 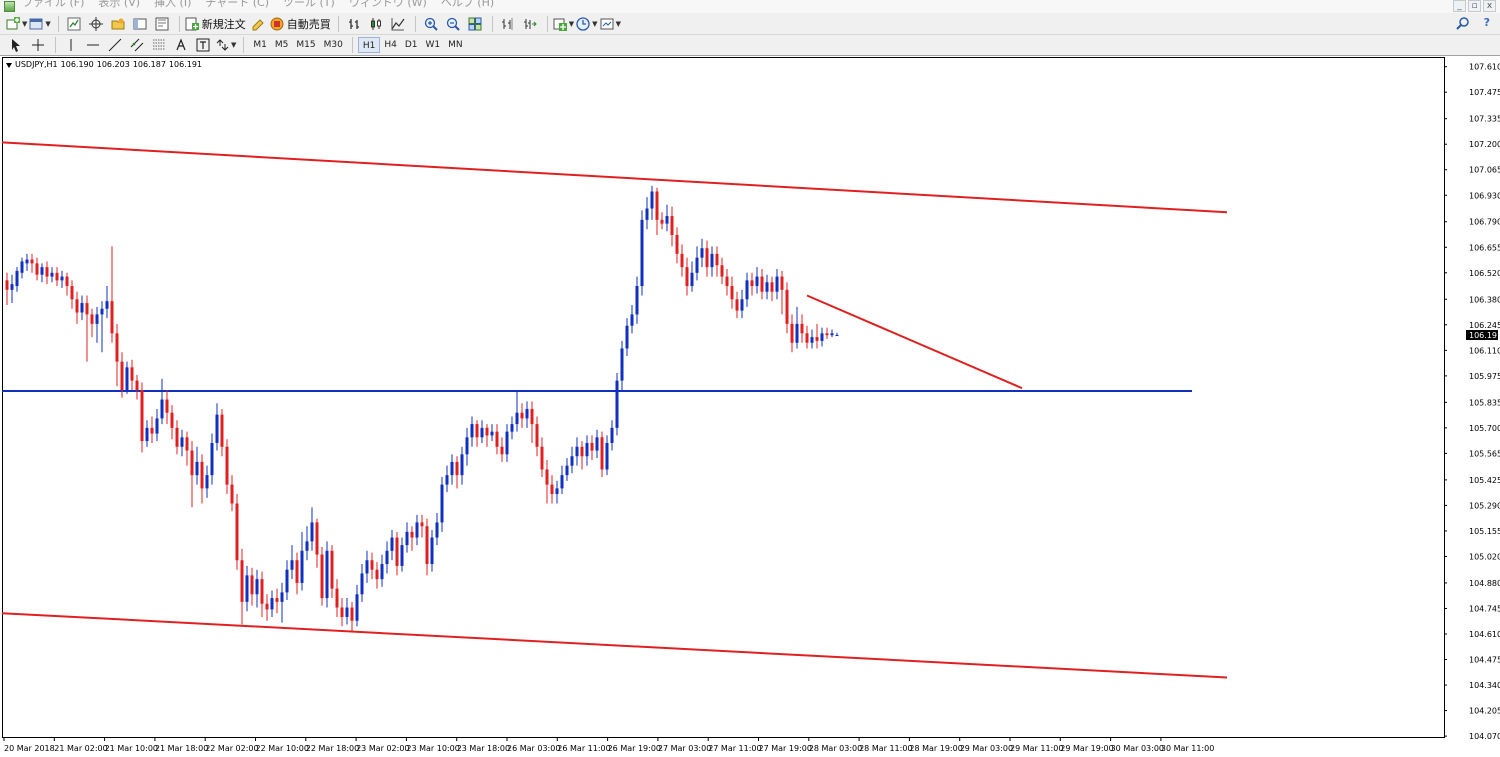 What do you see at coordinates (305, 45) in the screenshot?
I see `timeframe-m15: M15` at bounding box center [305, 45].